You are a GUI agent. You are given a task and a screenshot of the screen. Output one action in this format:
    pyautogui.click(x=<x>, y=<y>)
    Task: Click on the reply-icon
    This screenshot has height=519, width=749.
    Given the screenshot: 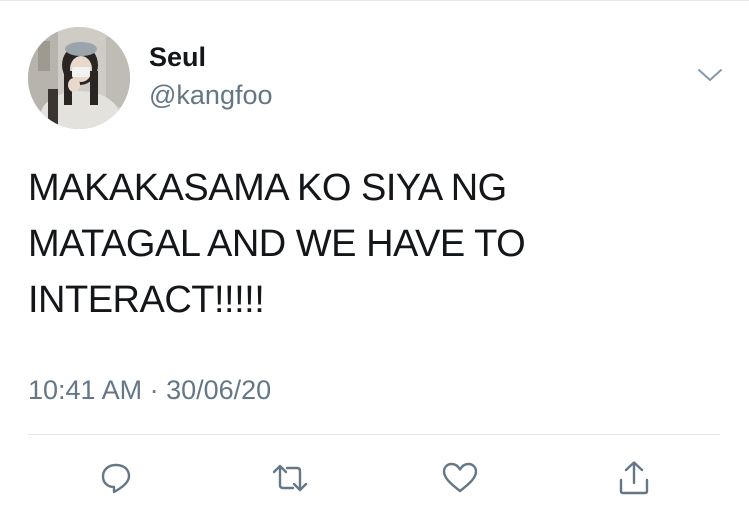 What is the action you would take?
    pyautogui.click(x=116, y=478)
    